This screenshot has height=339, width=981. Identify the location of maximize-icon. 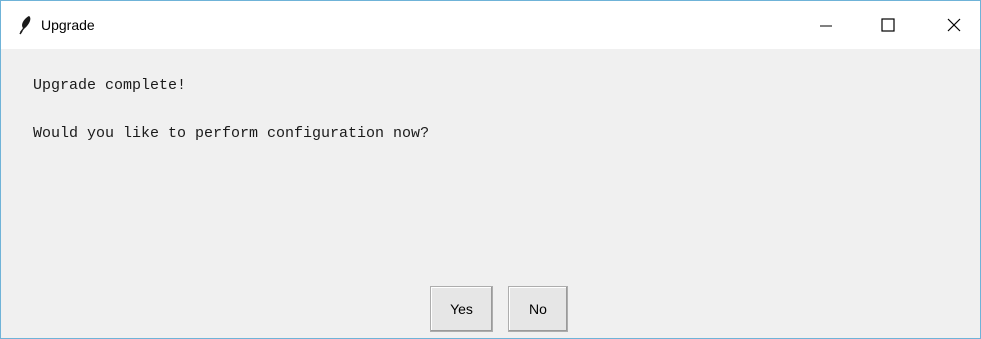
(888, 25).